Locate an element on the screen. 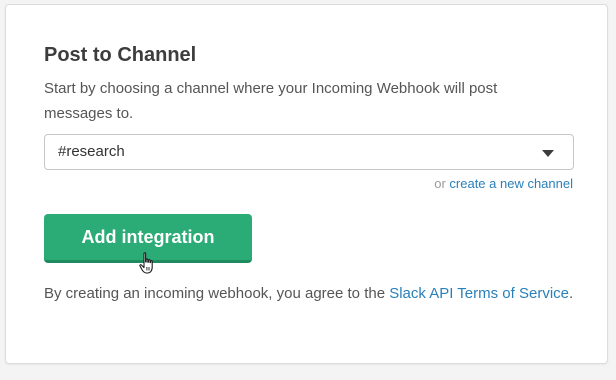 The height and width of the screenshot is (380, 616). create-channel-line: or create a new channel is located at coordinates (503, 184).